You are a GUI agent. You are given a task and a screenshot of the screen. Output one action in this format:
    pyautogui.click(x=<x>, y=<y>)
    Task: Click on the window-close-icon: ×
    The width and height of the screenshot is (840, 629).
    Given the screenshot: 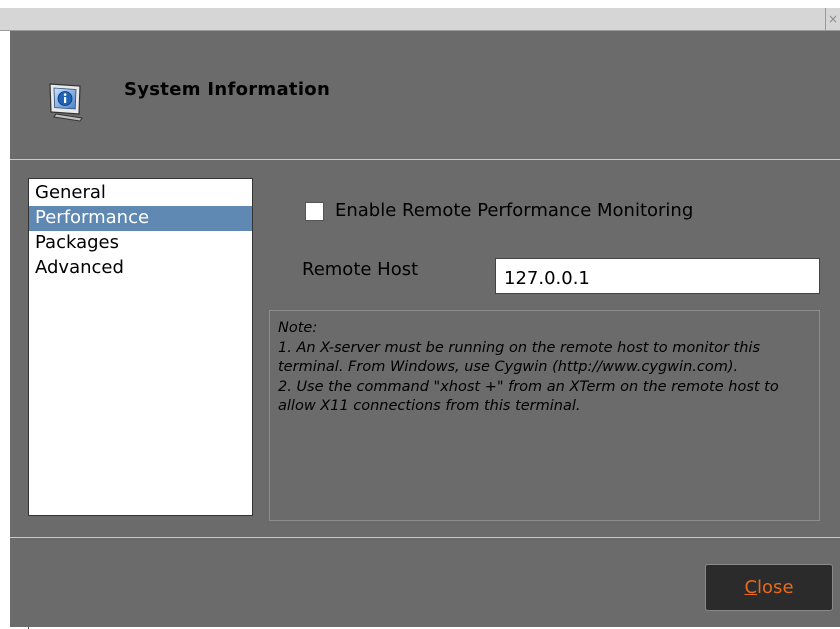 What is the action you would take?
    pyautogui.click(x=832, y=19)
    